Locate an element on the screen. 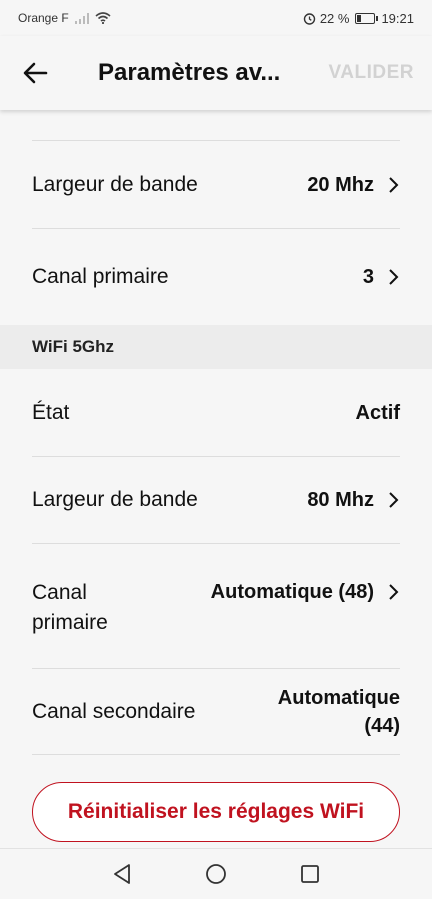 The width and height of the screenshot is (432, 899). divider is located at coordinates (216, 125).